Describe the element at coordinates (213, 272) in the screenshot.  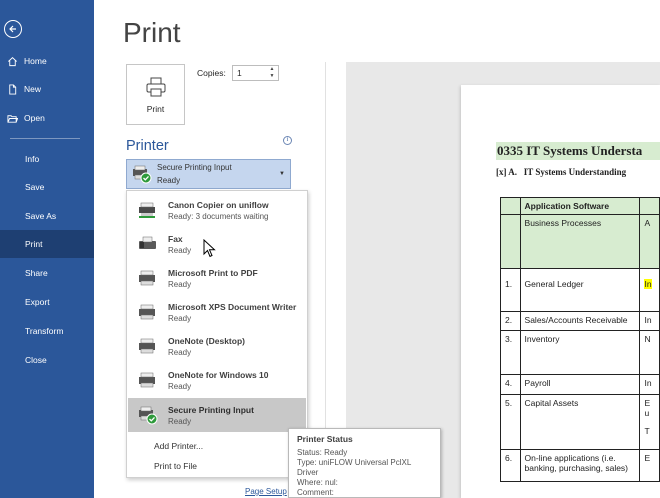
I see `printer-option-name: Microsoft Print to PDF` at that location.